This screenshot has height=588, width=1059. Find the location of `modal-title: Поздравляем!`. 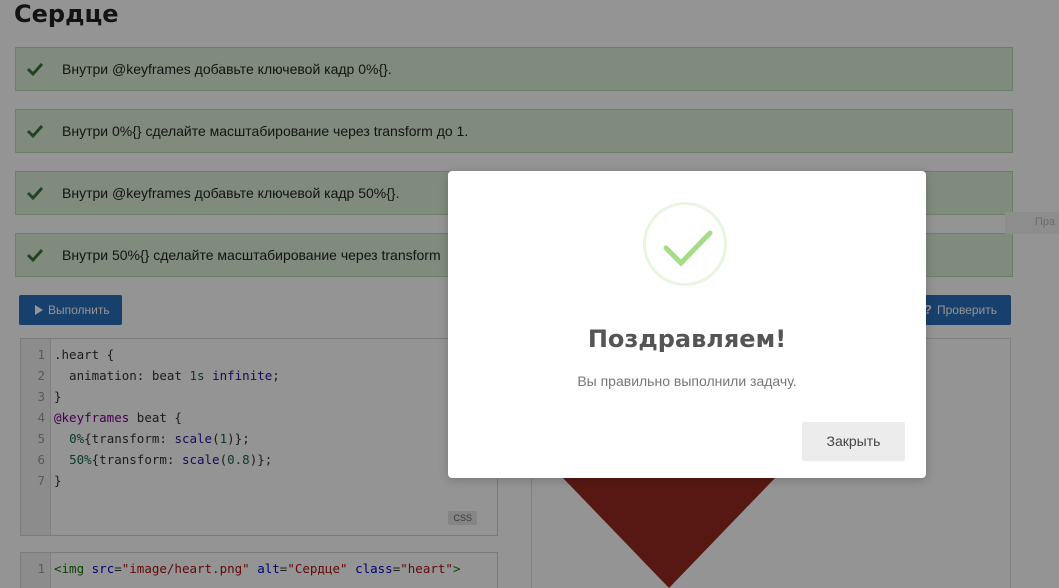

modal-title: Поздравляем! is located at coordinates (687, 339).